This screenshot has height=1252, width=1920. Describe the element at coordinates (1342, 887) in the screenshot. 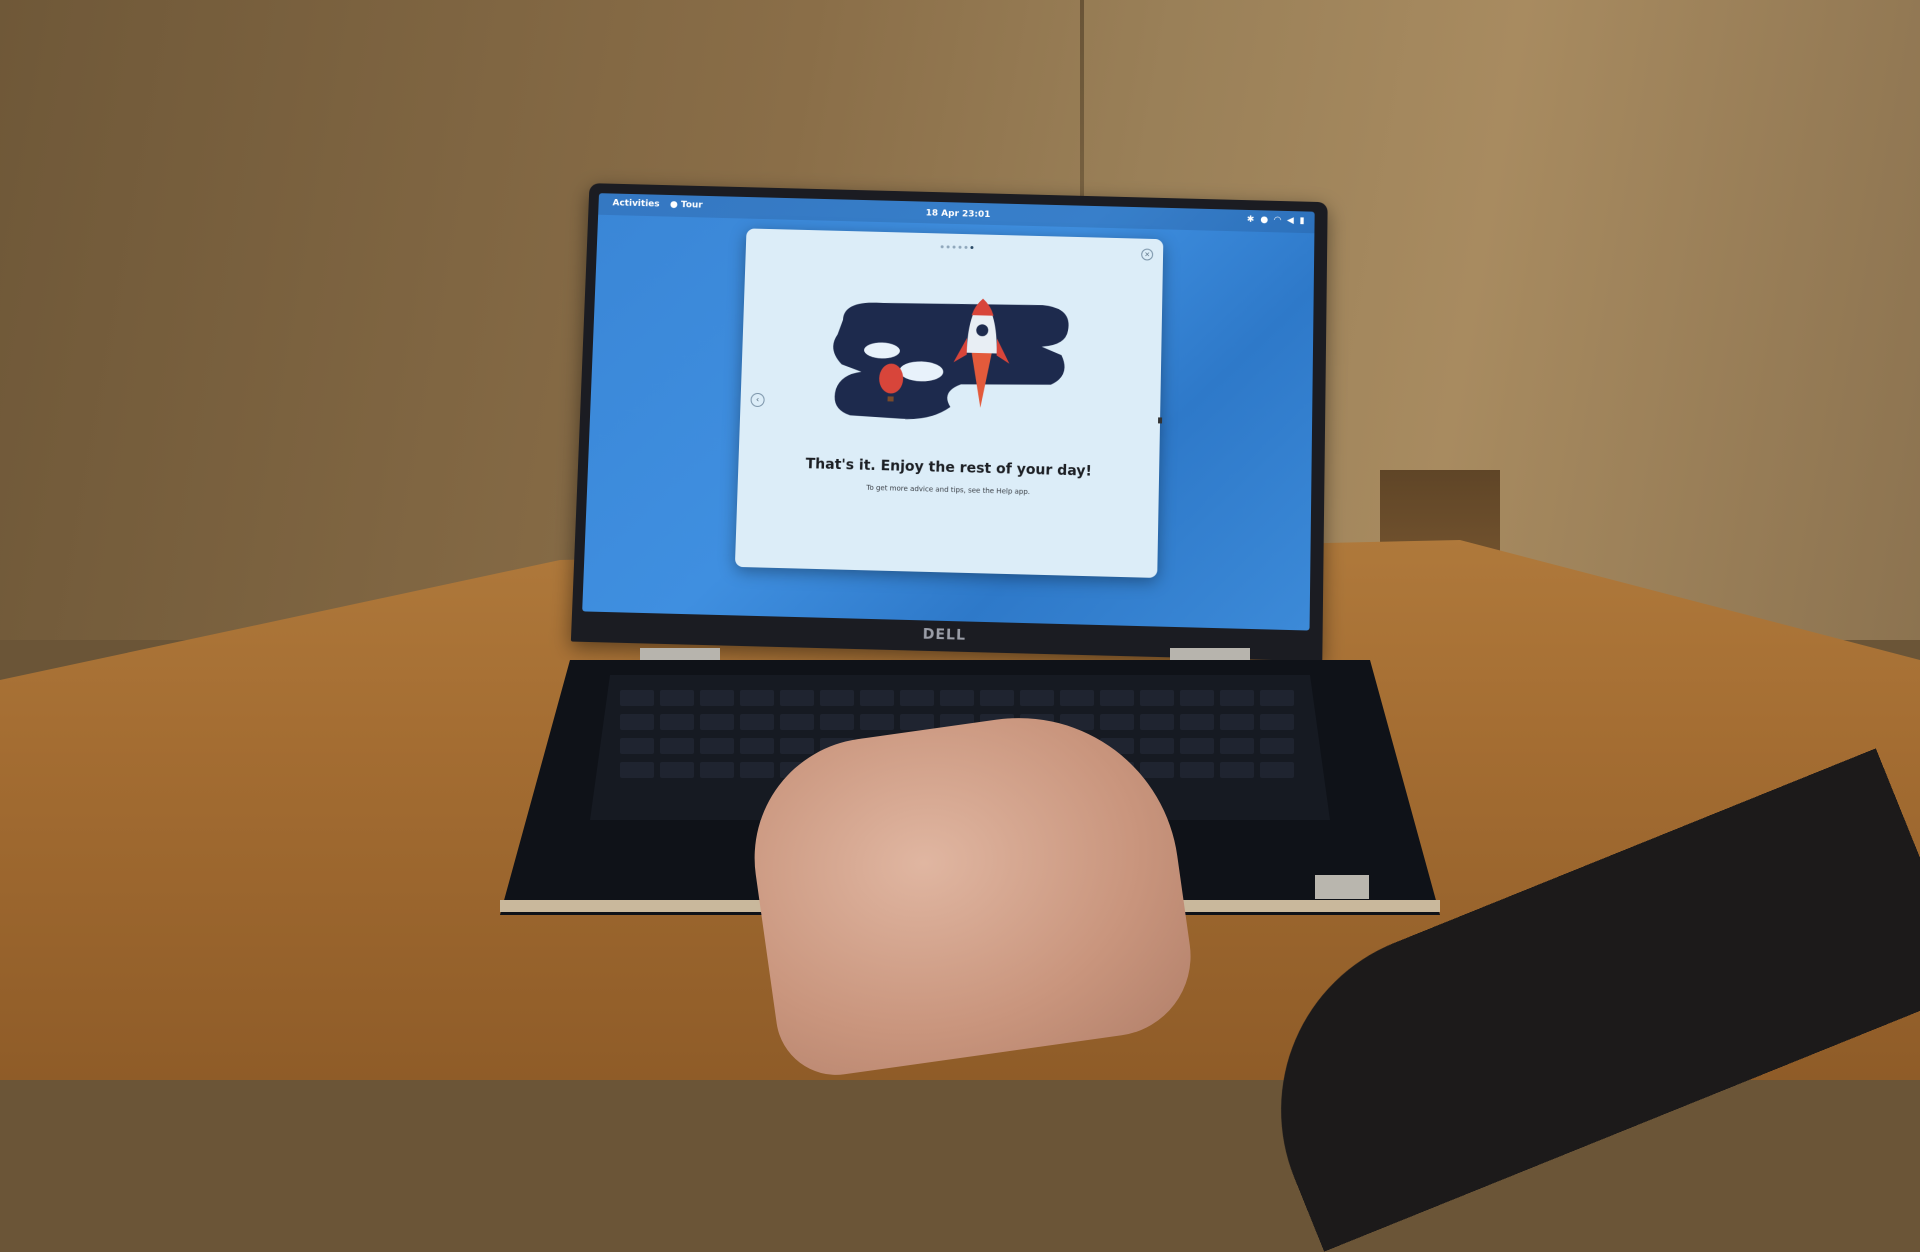

I see `laptop-sticker` at that location.